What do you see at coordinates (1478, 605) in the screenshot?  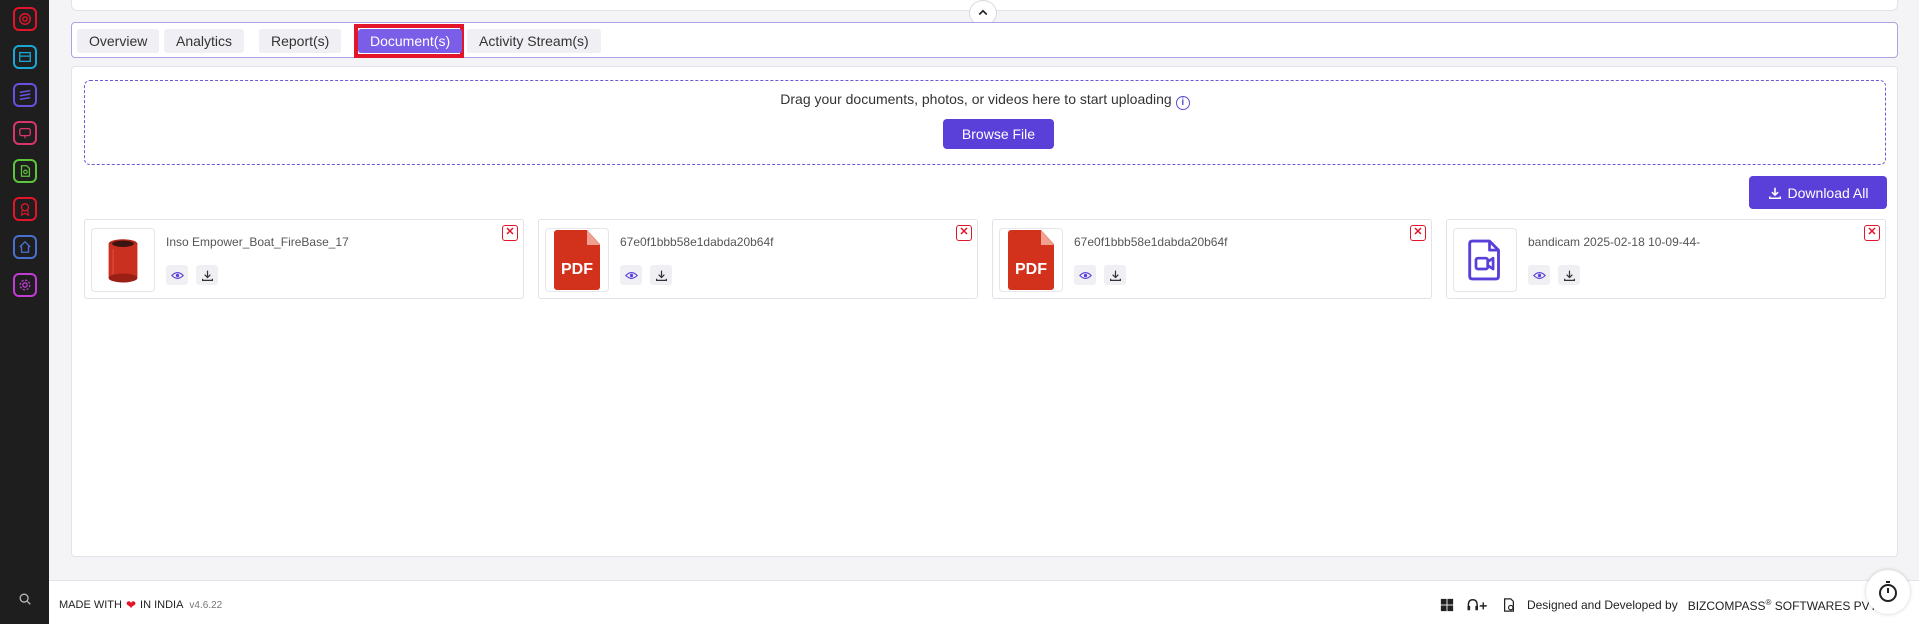 I see `support-add-icon` at bounding box center [1478, 605].